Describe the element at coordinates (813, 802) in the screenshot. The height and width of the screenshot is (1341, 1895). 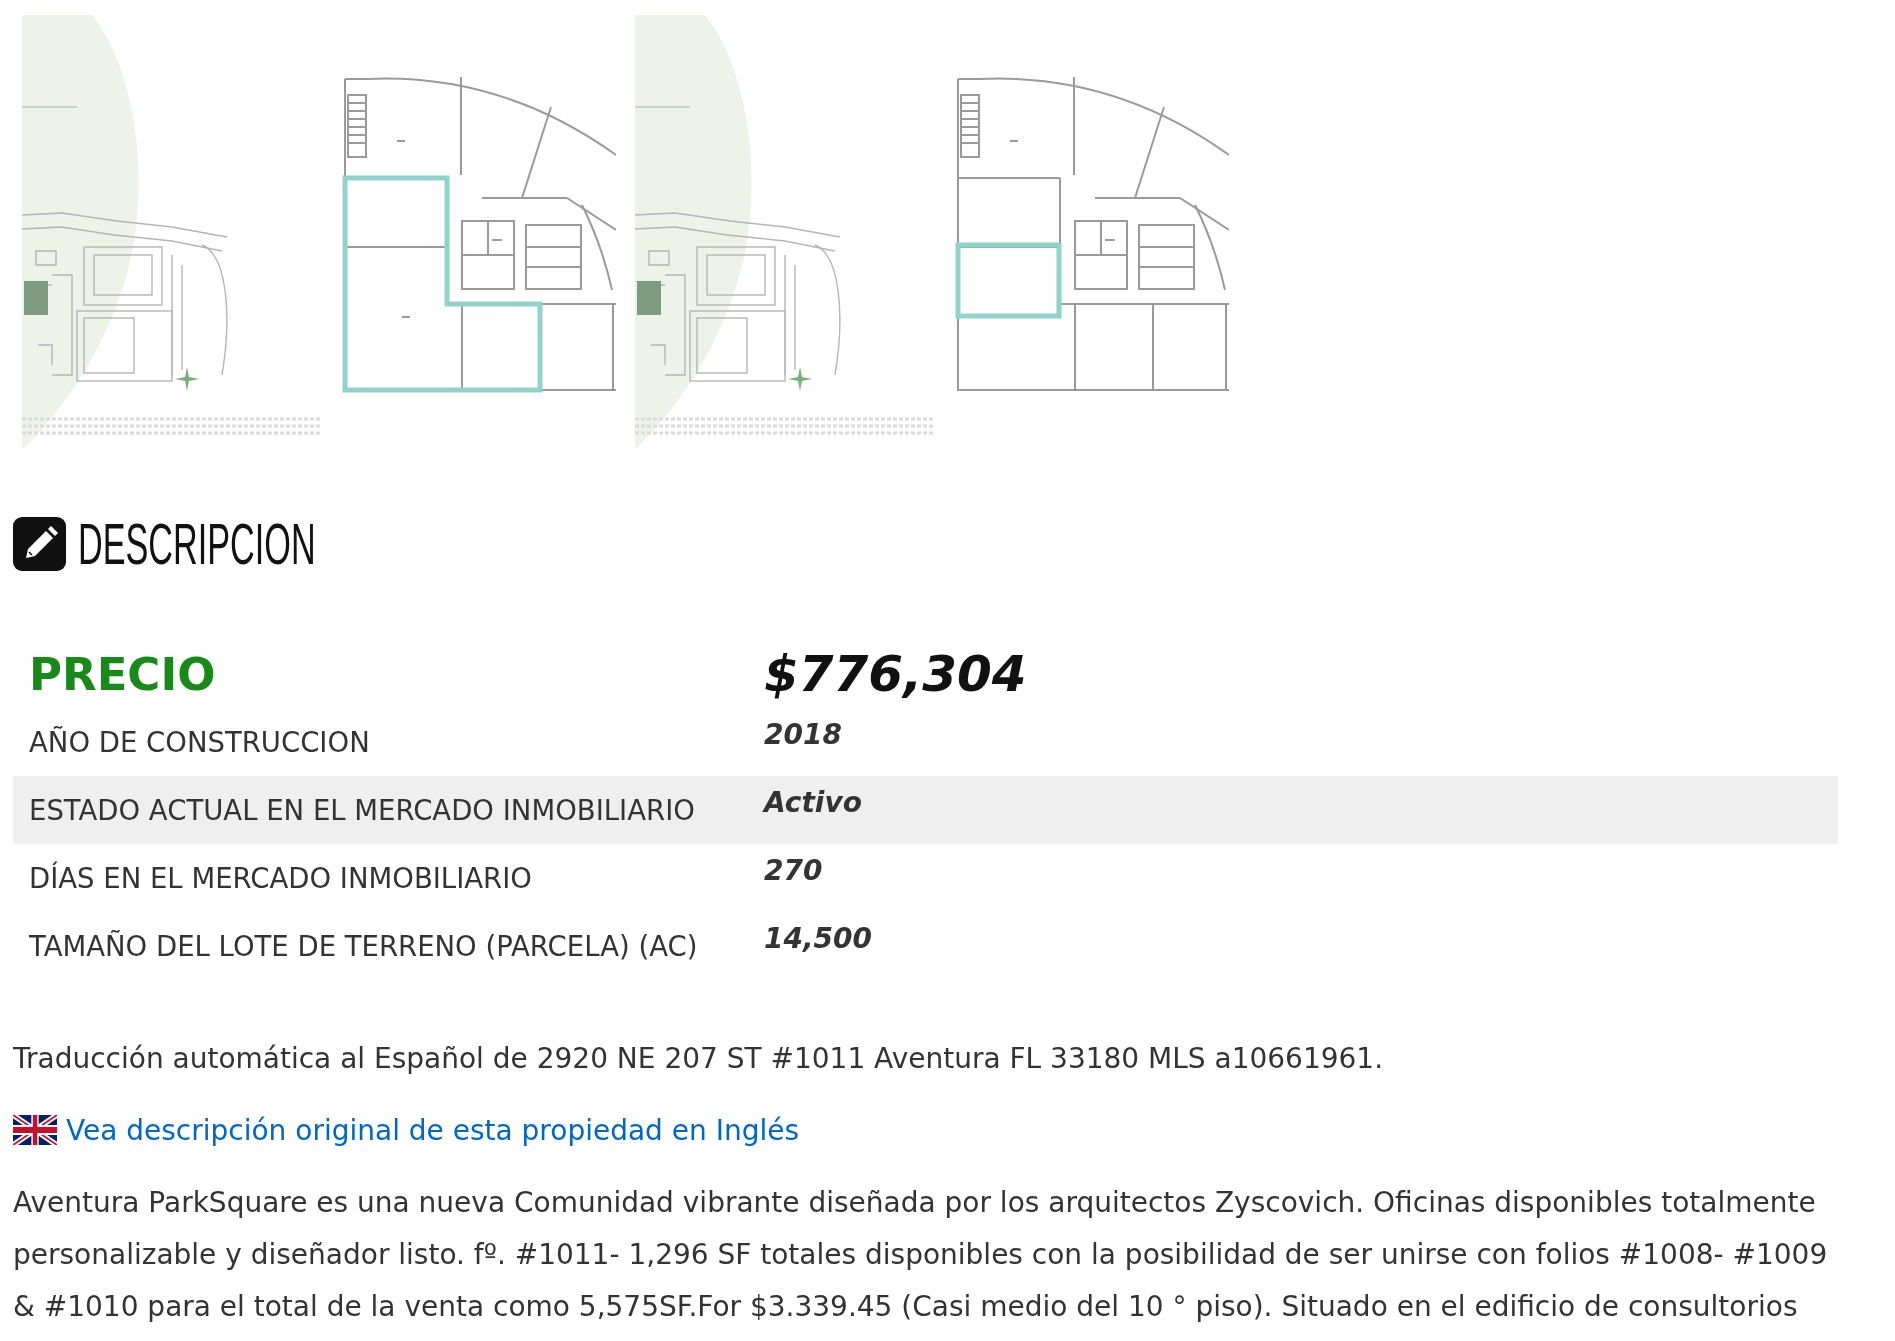
I see `property-value: Activo` at that location.